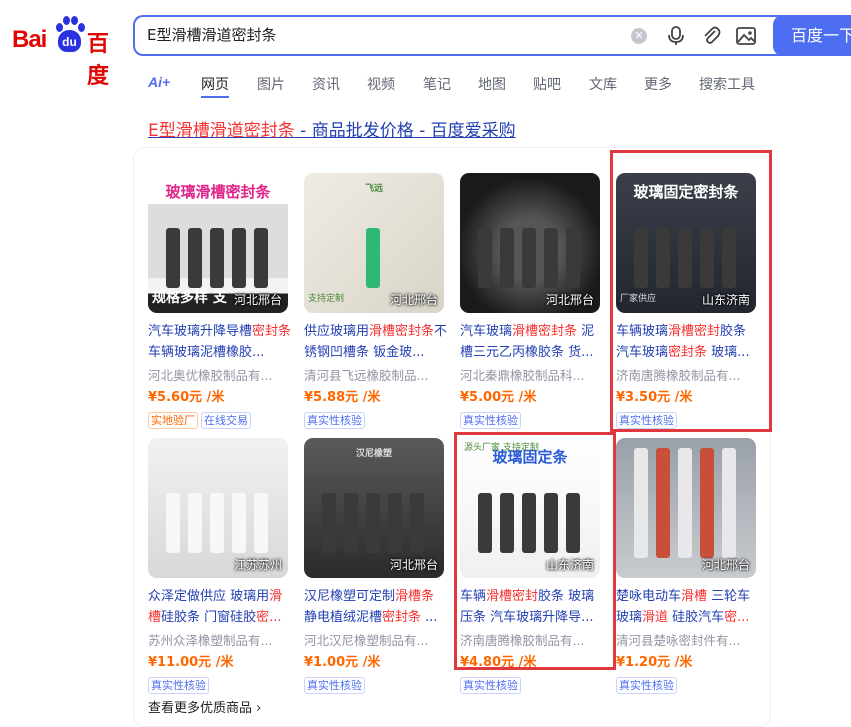 The image size is (851, 727). What do you see at coordinates (173, 420) in the screenshot?
I see `product-badge: 实地验厂` at bounding box center [173, 420].